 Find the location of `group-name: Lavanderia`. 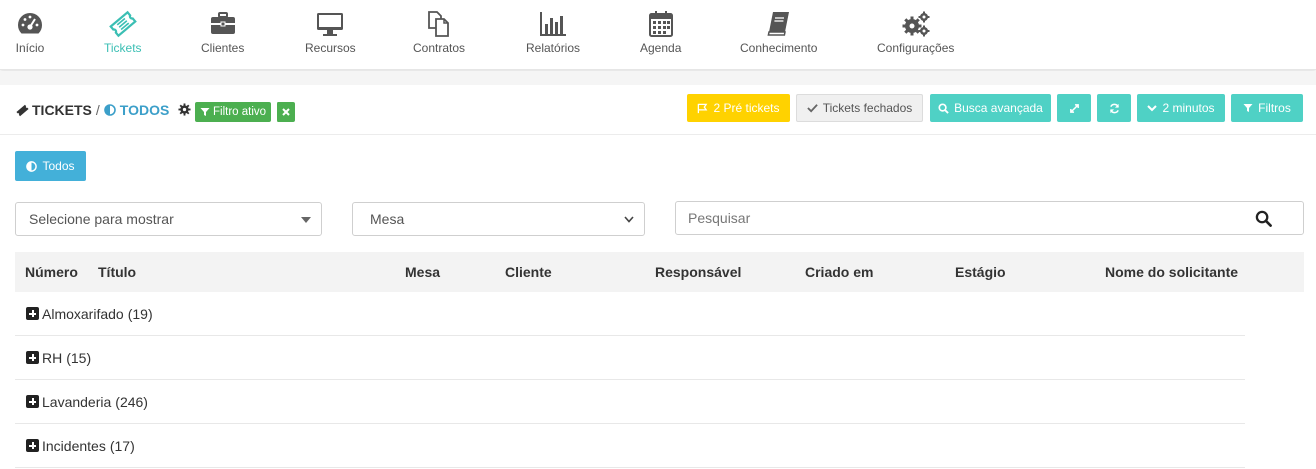

group-name: Lavanderia is located at coordinates (77, 401).